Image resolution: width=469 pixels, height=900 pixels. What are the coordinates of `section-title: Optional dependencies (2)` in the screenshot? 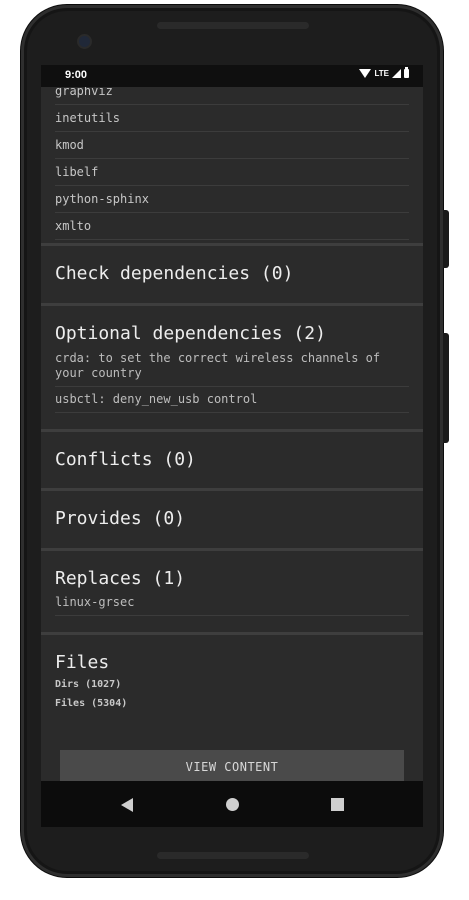 It's located at (190, 333).